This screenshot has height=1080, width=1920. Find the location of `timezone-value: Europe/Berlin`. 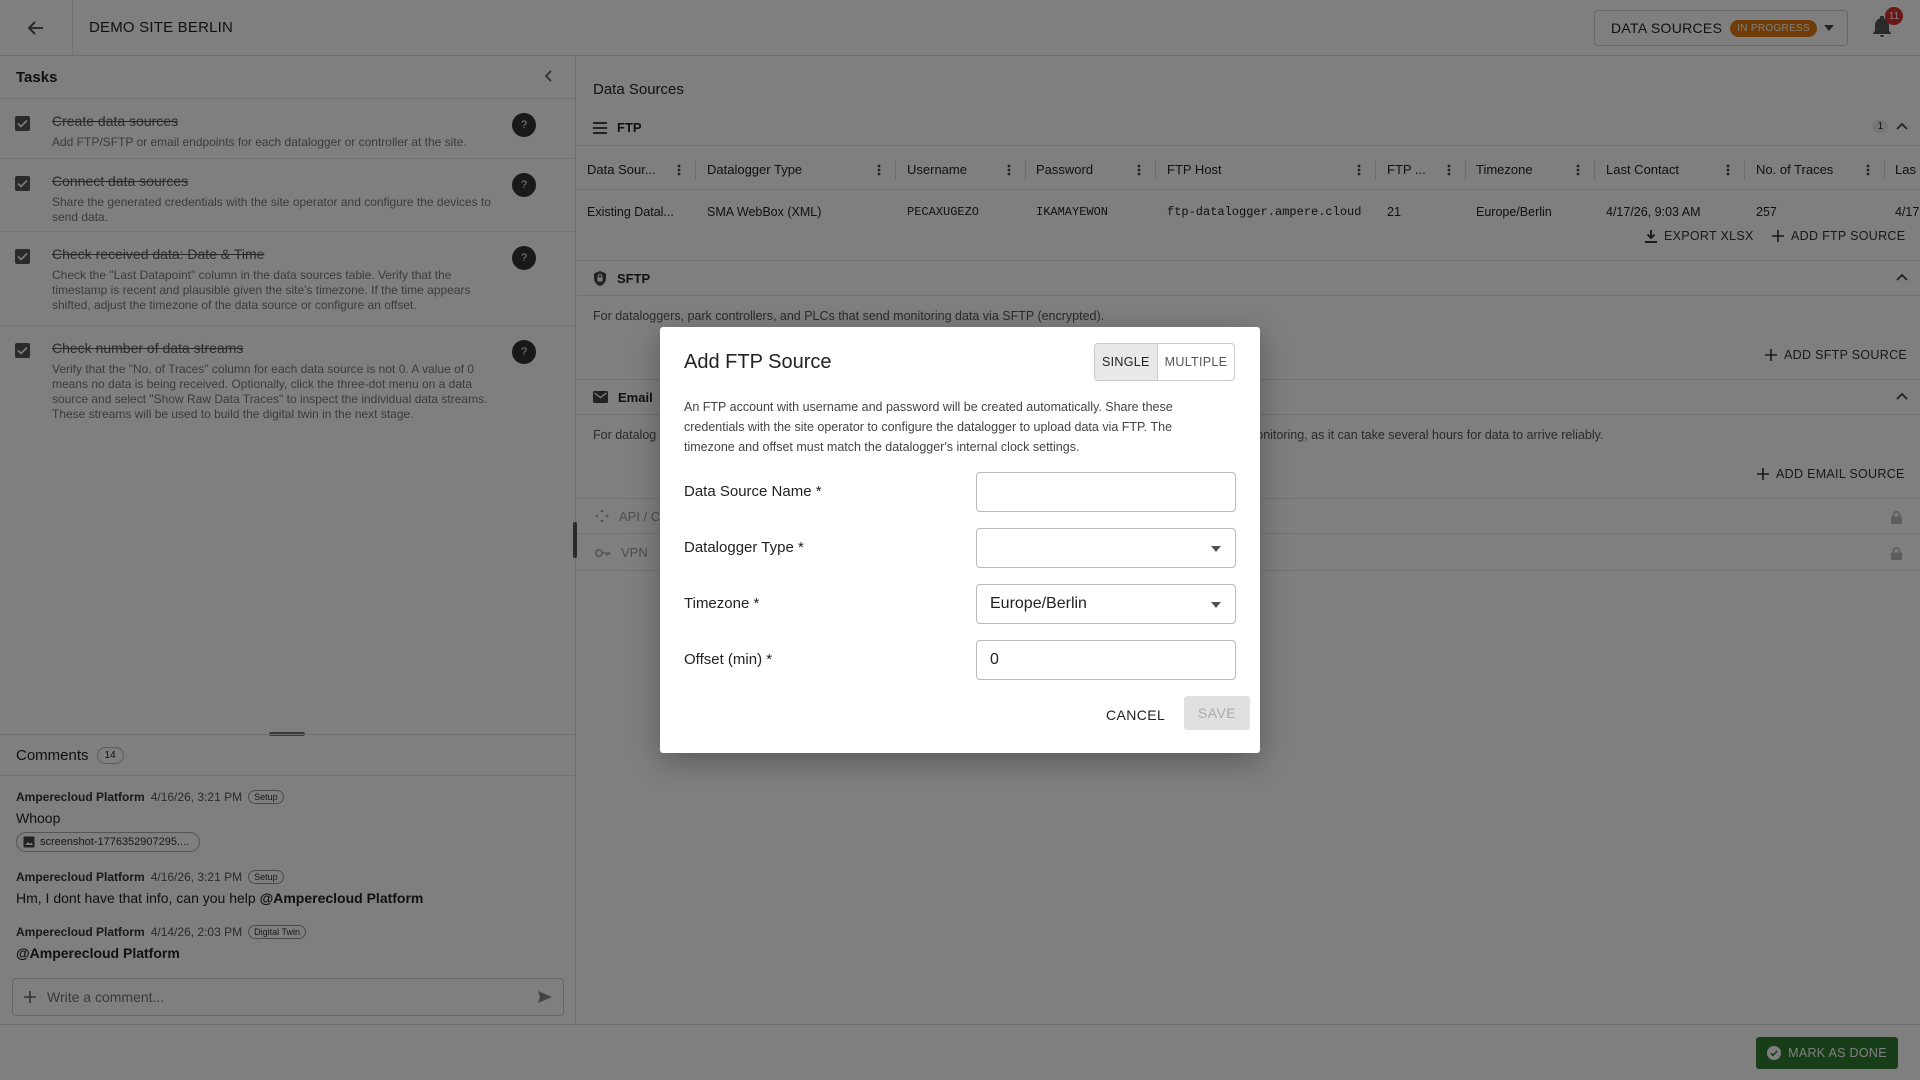

timezone-value: Europe/Berlin is located at coordinates (1038, 603).